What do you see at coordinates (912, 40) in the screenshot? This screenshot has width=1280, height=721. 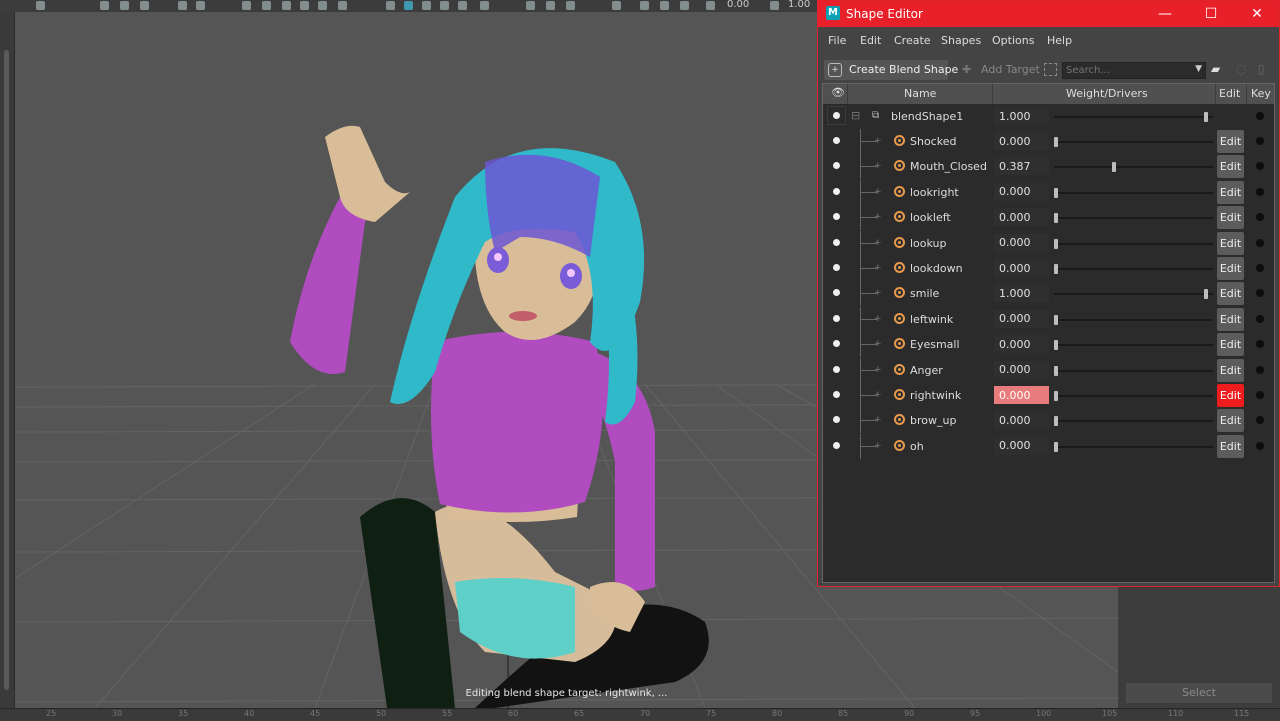 I see `menu-create: Create` at bounding box center [912, 40].